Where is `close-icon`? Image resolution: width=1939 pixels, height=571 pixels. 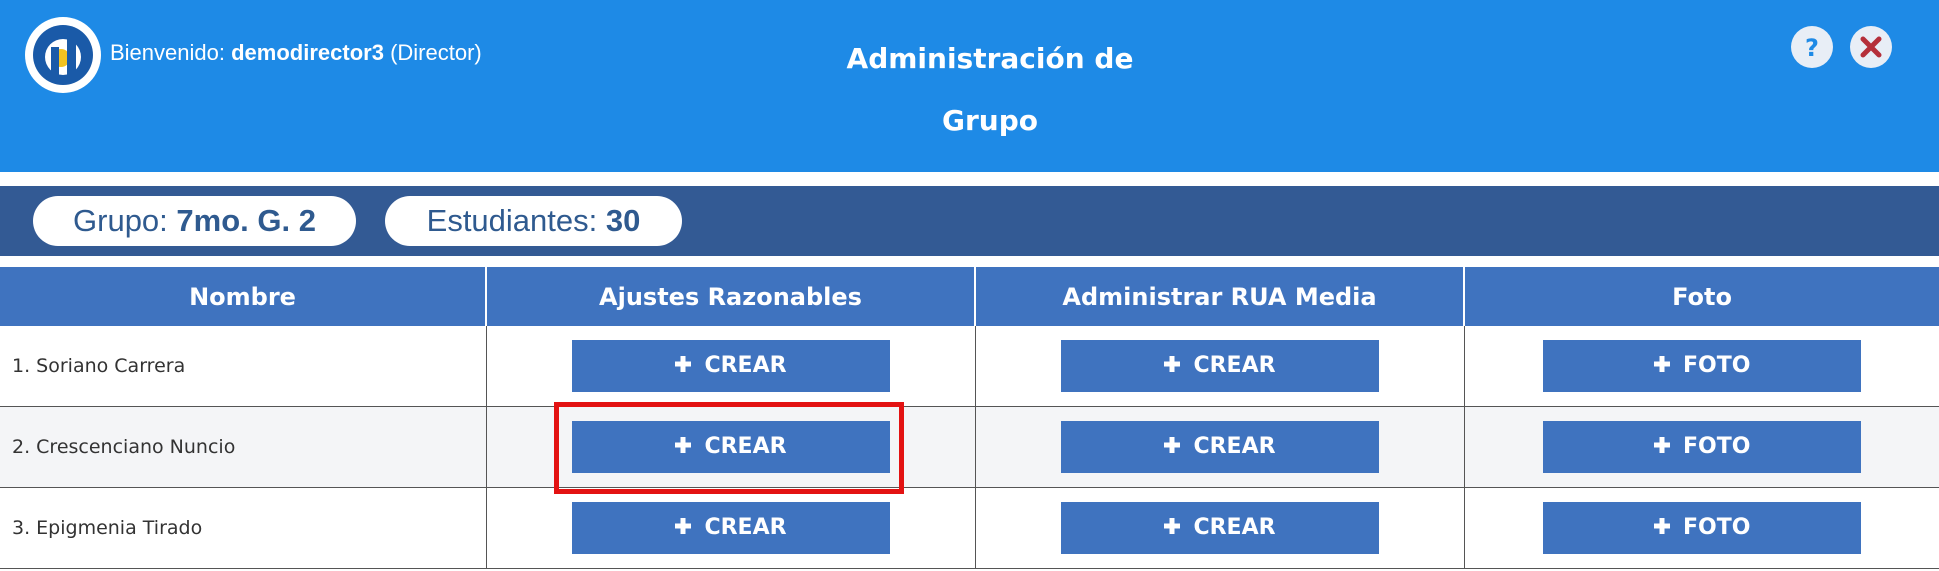
close-icon is located at coordinates (1871, 47).